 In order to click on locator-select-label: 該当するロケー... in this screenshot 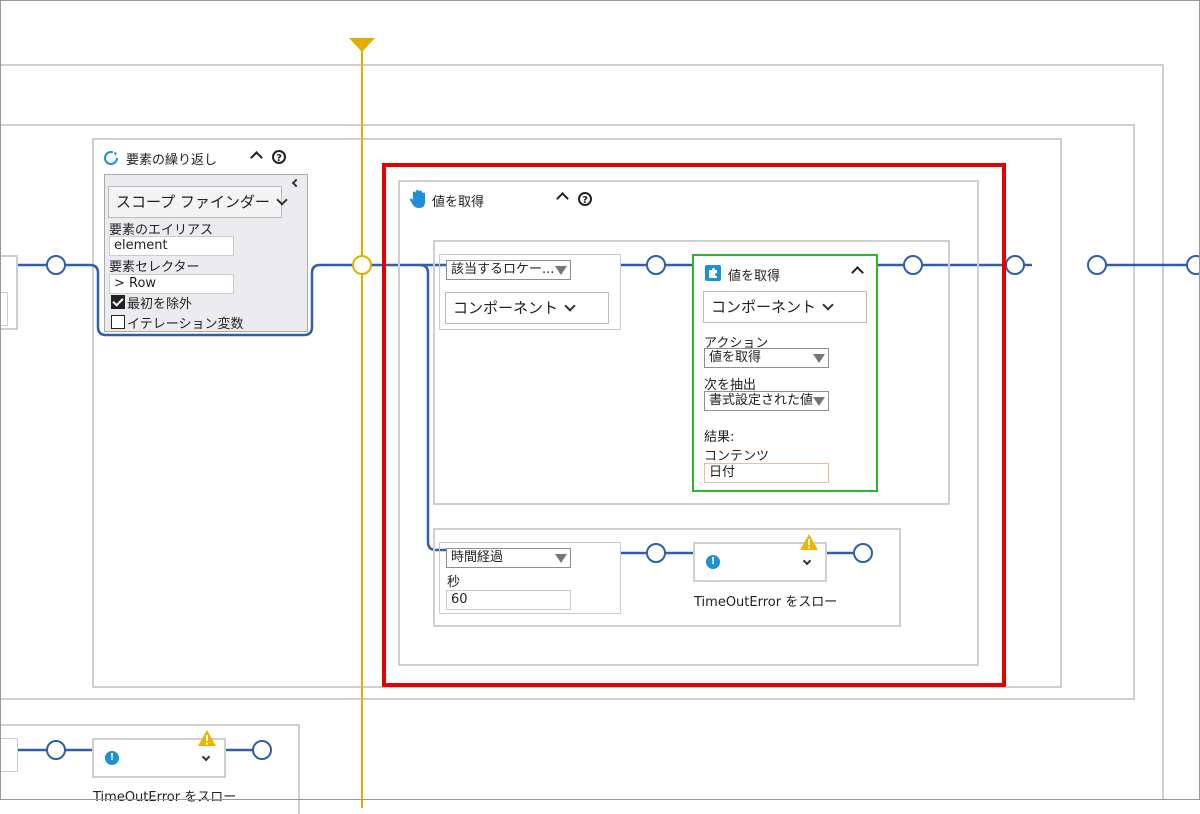, I will do `click(503, 269)`.